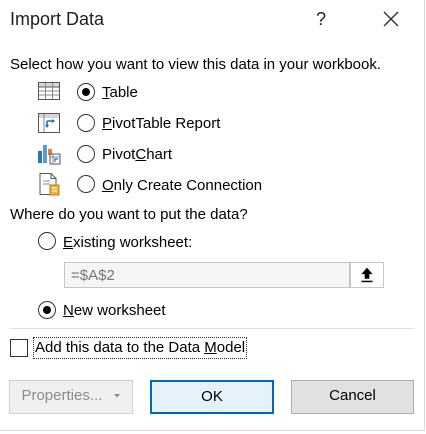 This screenshot has width=426, height=434. I want to click on collapse-dialog-icon, so click(367, 275).